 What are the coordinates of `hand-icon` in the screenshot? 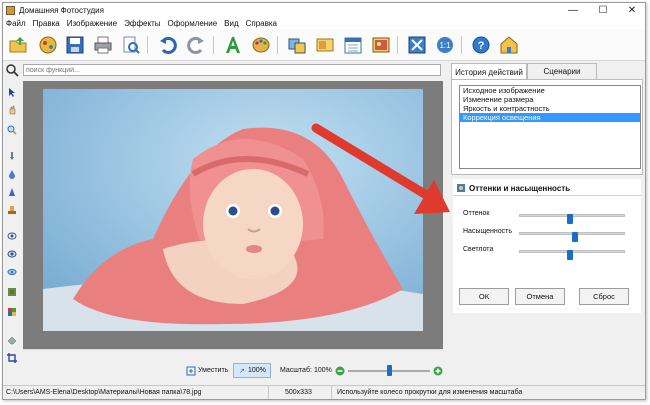 It's located at (12, 110).